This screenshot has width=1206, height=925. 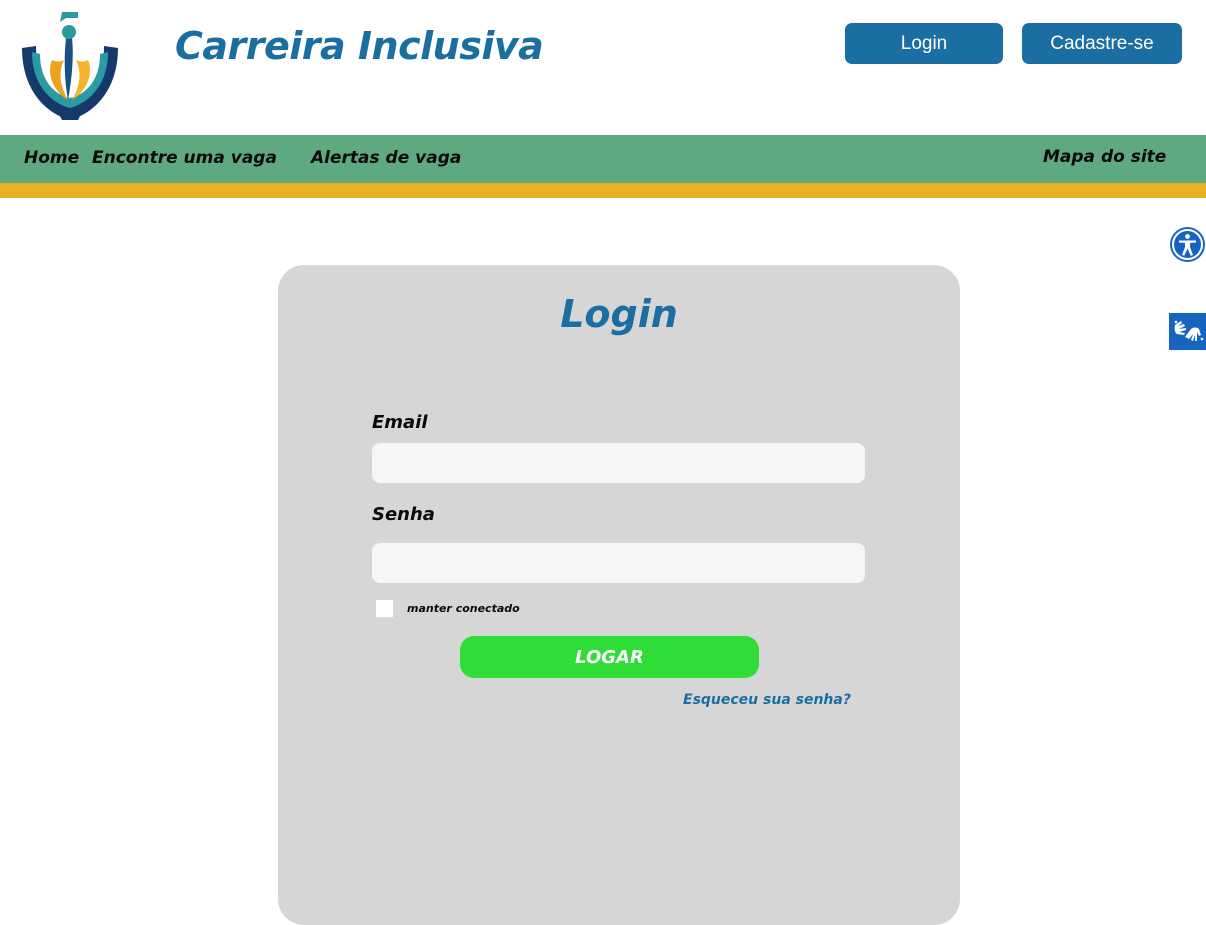 What do you see at coordinates (618, 463) in the screenshot?
I see `email-field` at bounding box center [618, 463].